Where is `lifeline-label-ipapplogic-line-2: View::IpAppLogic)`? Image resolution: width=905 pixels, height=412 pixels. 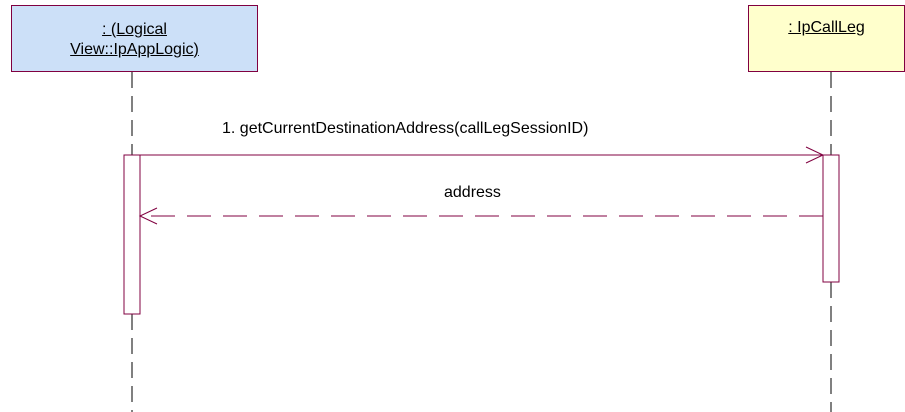 lifeline-label-ipapplogic-line-2: View::IpAppLogic) is located at coordinates (134, 49).